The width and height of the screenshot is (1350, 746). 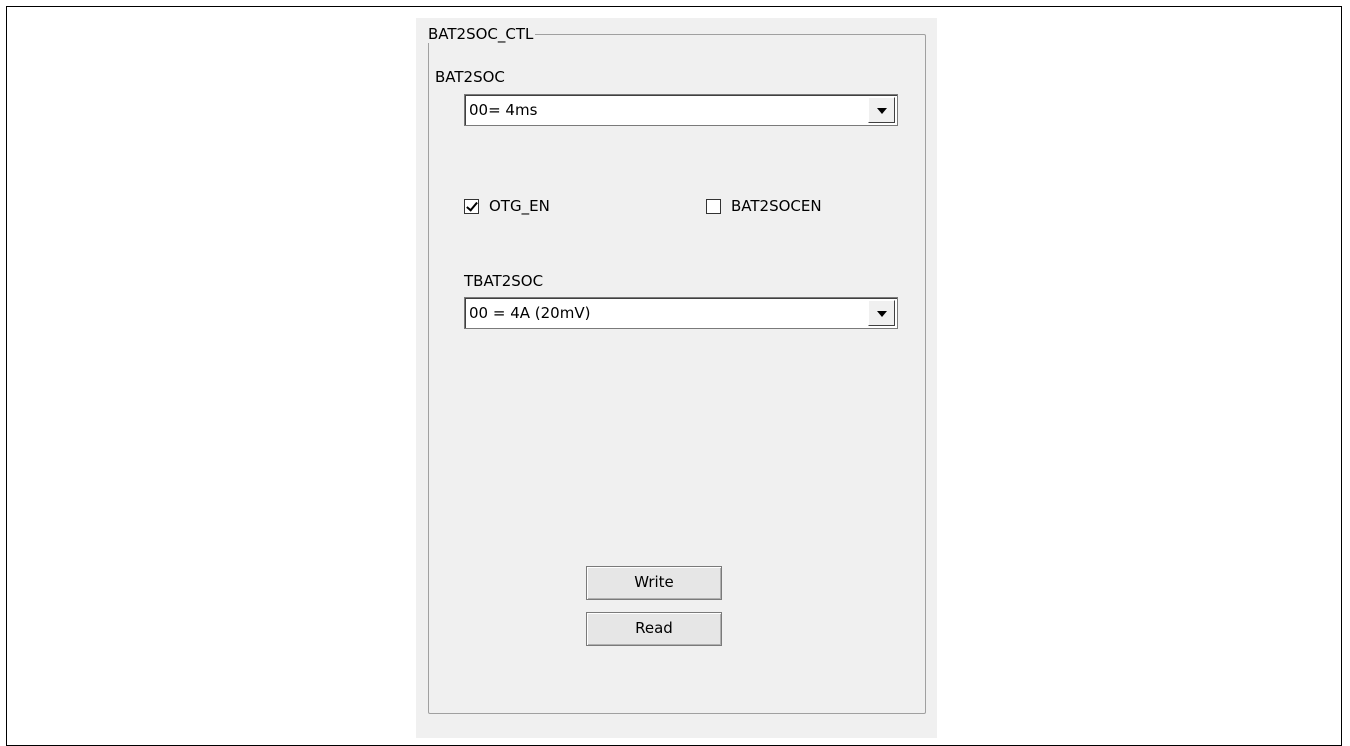 I want to click on bat2socen-checkbox, so click(x=713, y=206).